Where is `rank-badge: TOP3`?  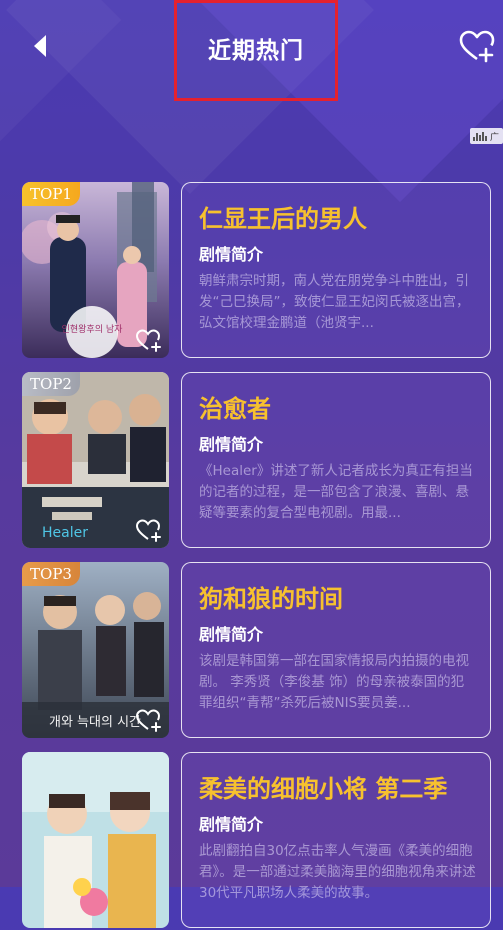 rank-badge: TOP3 is located at coordinates (51, 574).